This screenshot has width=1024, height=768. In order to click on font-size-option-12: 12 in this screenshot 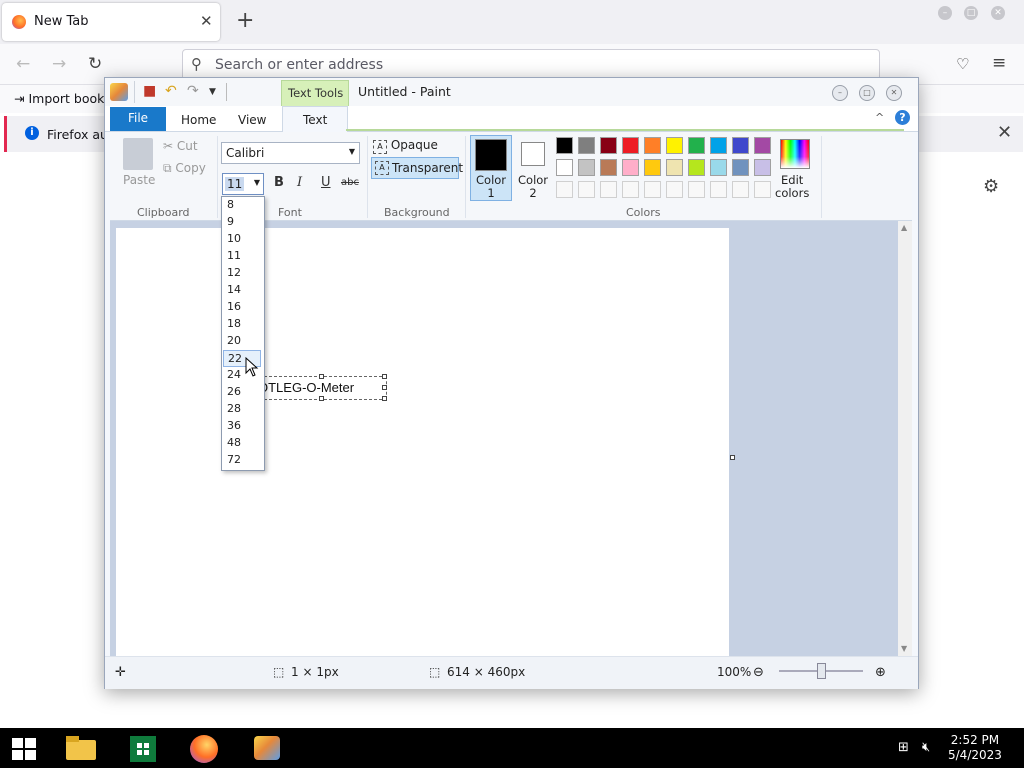, I will do `click(242, 273)`.